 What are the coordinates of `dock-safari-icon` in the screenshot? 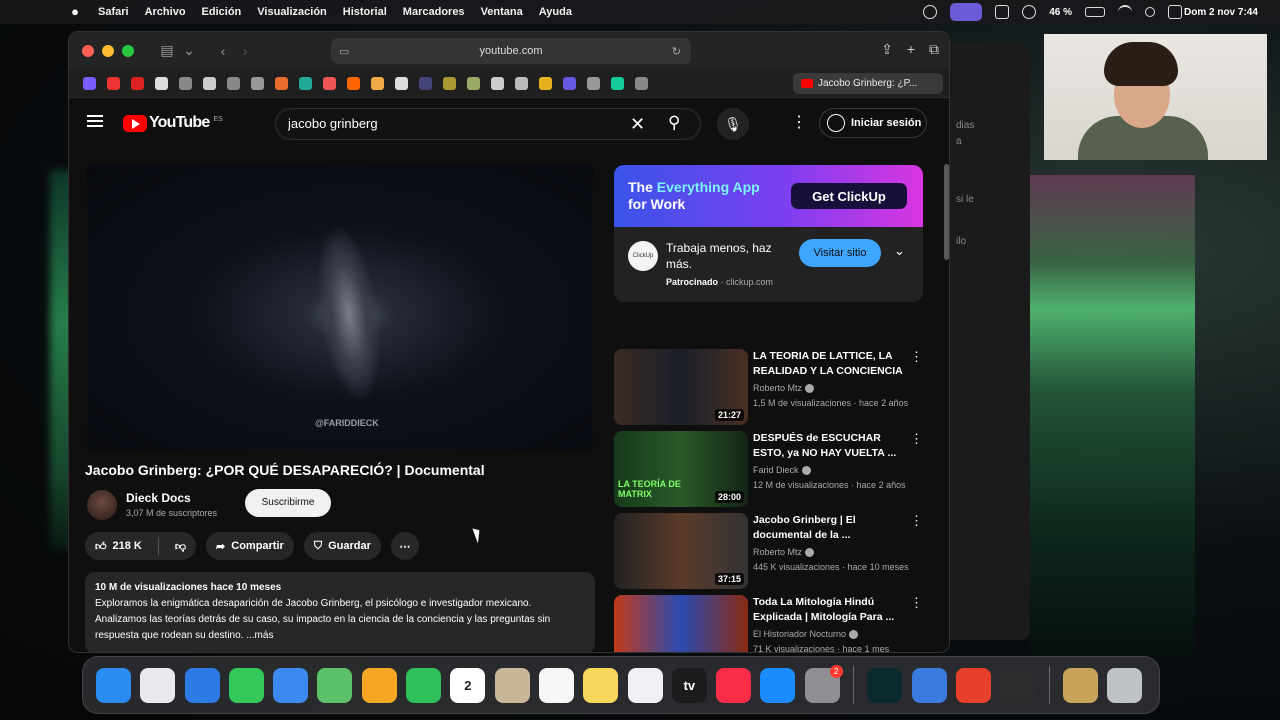 It's located at (202, 685).